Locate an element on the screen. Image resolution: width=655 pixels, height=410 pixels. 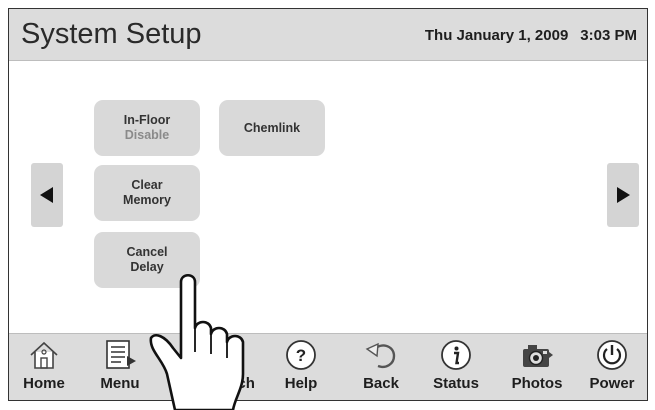
cancel-delay-button: Cancel Delay is located at coordinates (147, 260).